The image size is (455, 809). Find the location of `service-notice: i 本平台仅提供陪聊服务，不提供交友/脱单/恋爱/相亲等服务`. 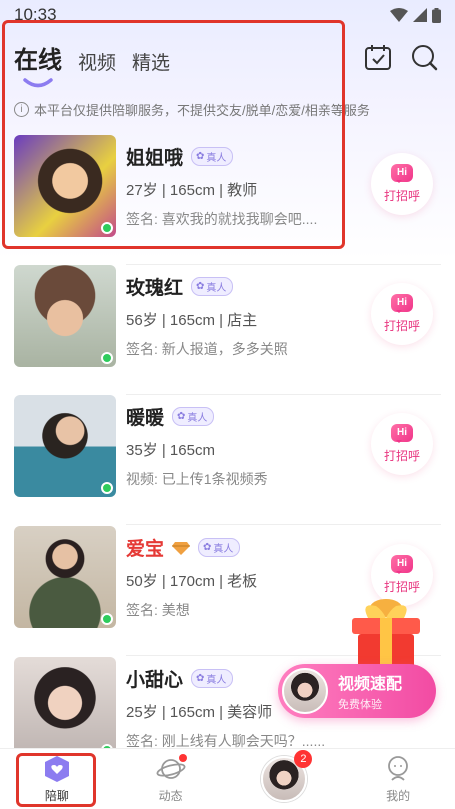

service-notice: i 本平台仅提供陪聊服务，不提供交友/脱单/恋爱/相亲等服务 is located at coordinates (192, 109).